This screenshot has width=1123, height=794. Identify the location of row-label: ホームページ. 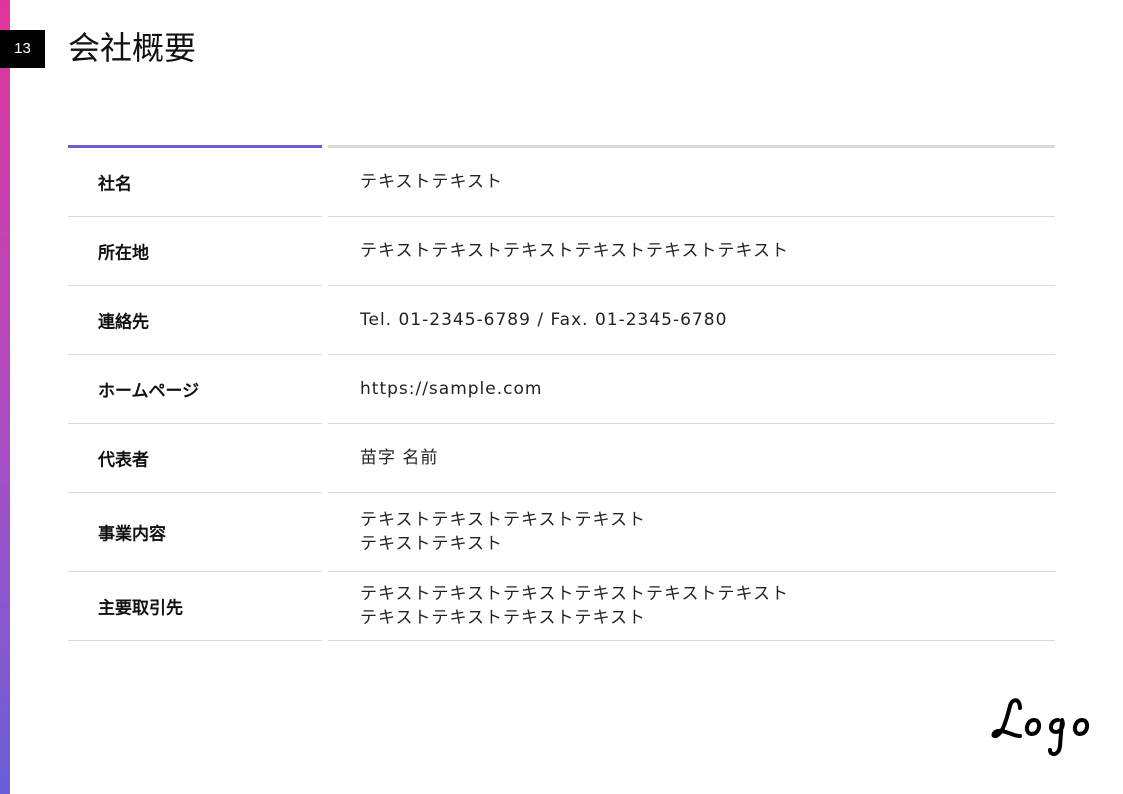
(149, 391).